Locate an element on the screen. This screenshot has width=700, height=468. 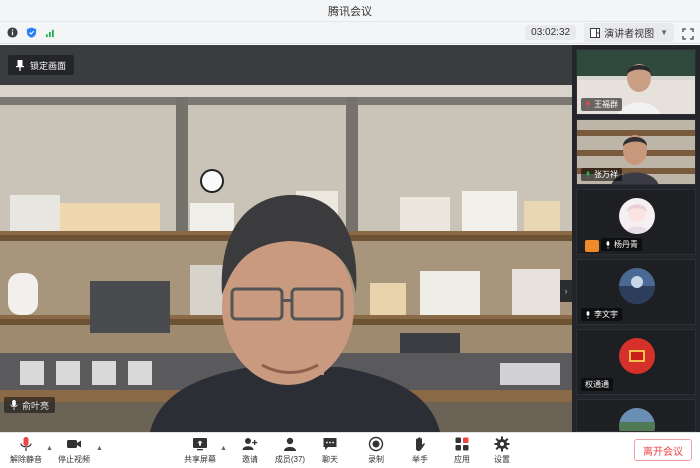
speaker-name-tag: 俞叶亮 is located at coordinates (30, 405).